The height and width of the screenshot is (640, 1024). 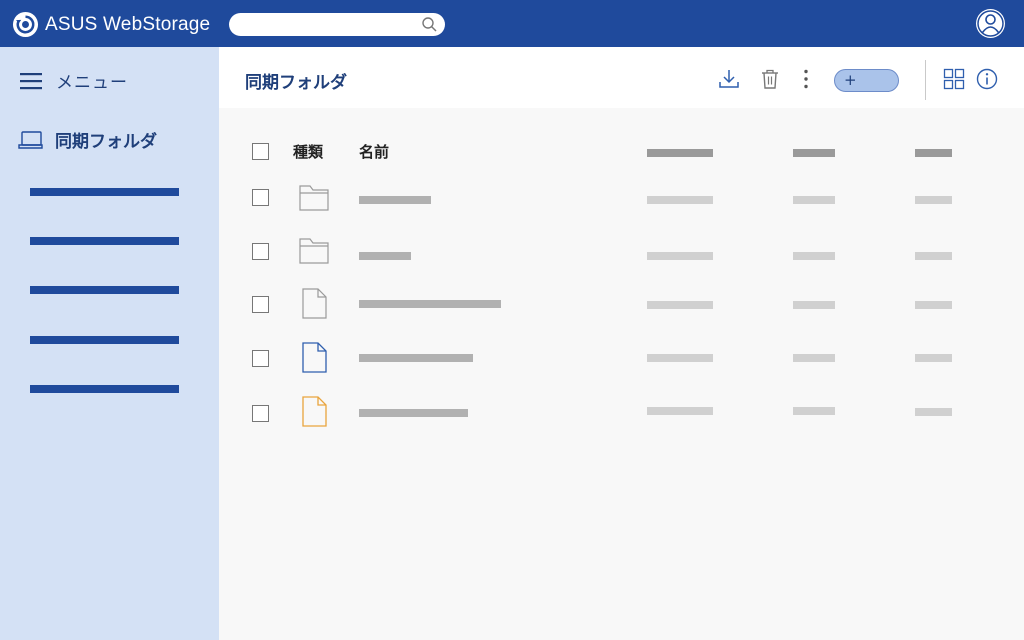 What do you see at coordinates (314, 412) in the screenshot?
I see `file-orange-icon` at bounding box center [314, 412].